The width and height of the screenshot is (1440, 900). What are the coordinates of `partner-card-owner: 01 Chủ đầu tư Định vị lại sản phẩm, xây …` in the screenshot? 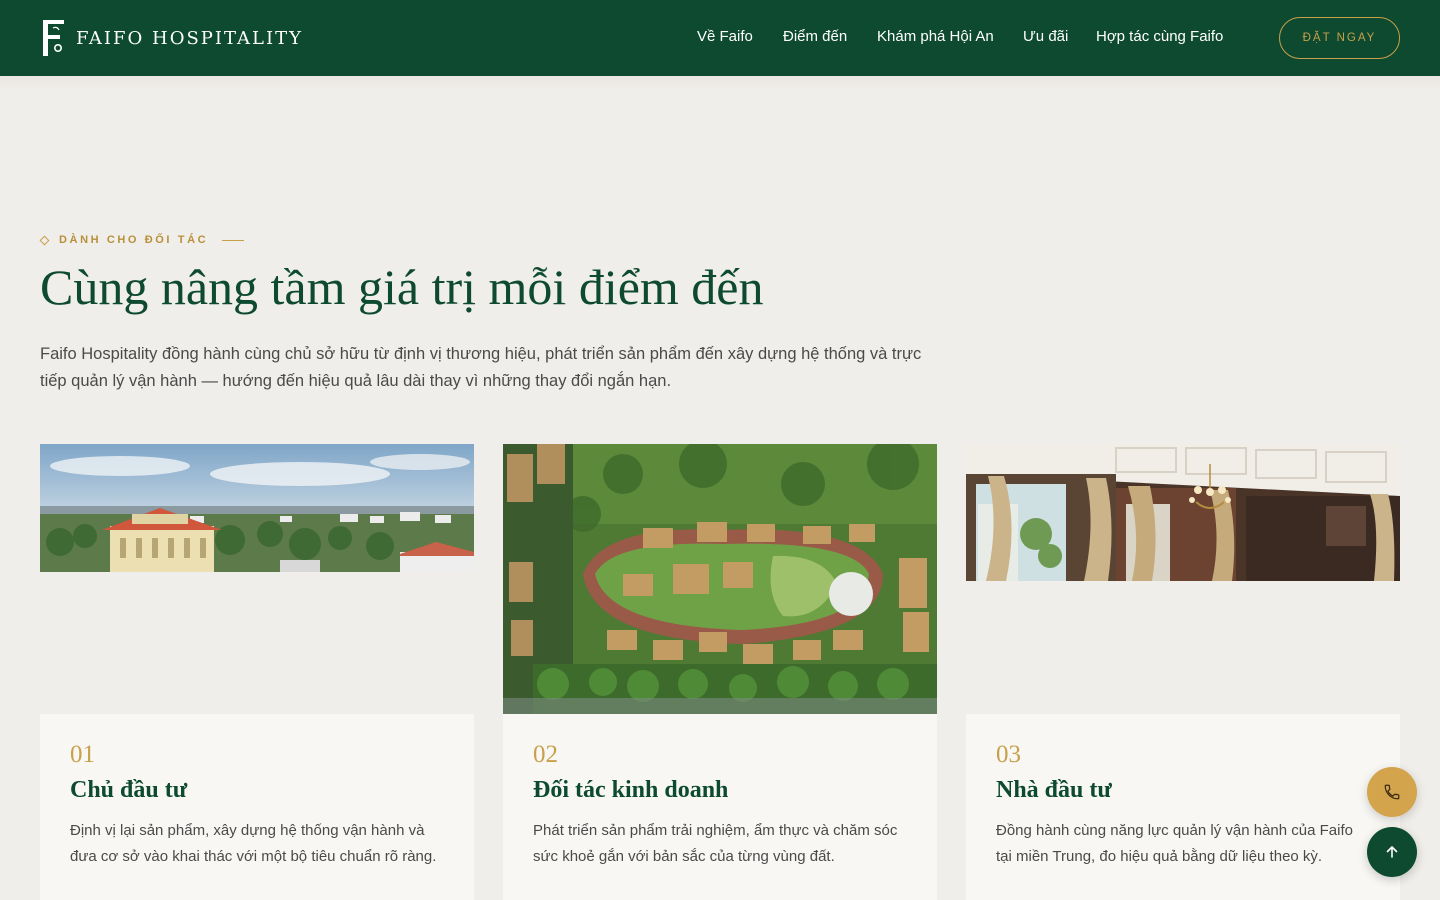 It's located at (257, 807).